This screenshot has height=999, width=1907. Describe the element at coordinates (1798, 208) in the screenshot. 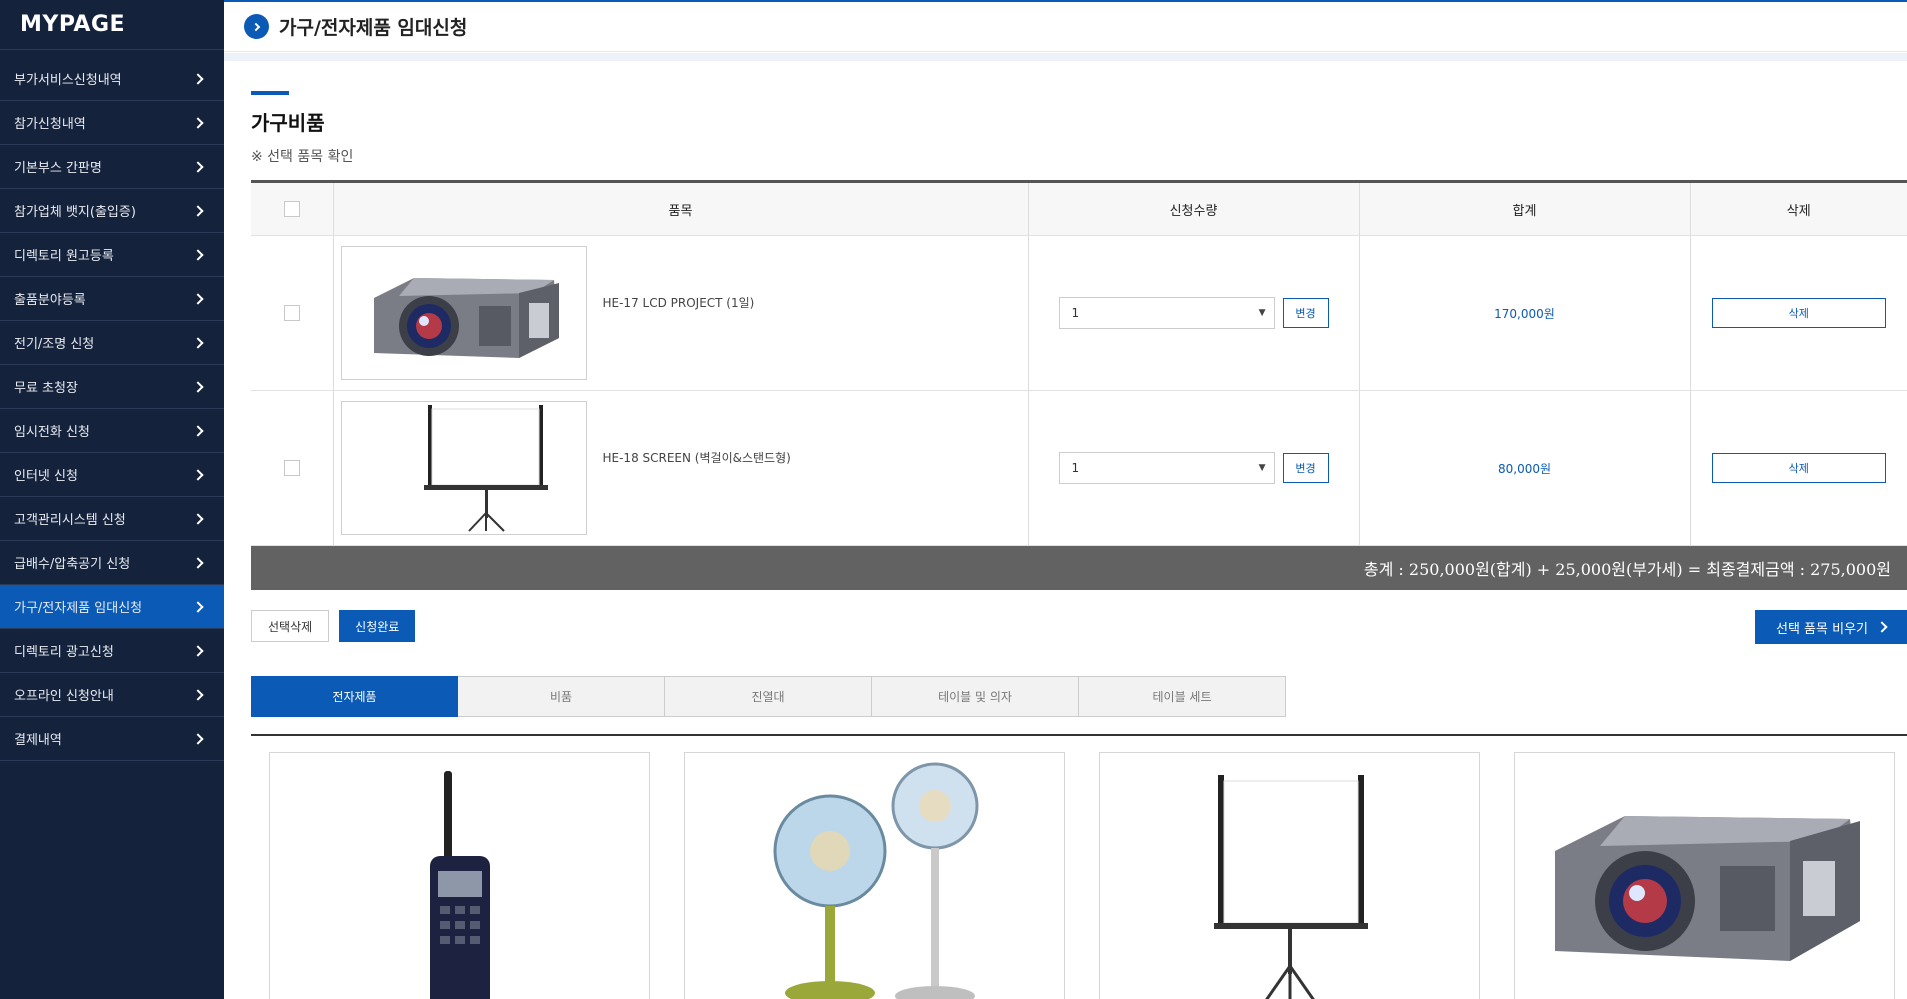

I see `column-header: 삭제` at that location.